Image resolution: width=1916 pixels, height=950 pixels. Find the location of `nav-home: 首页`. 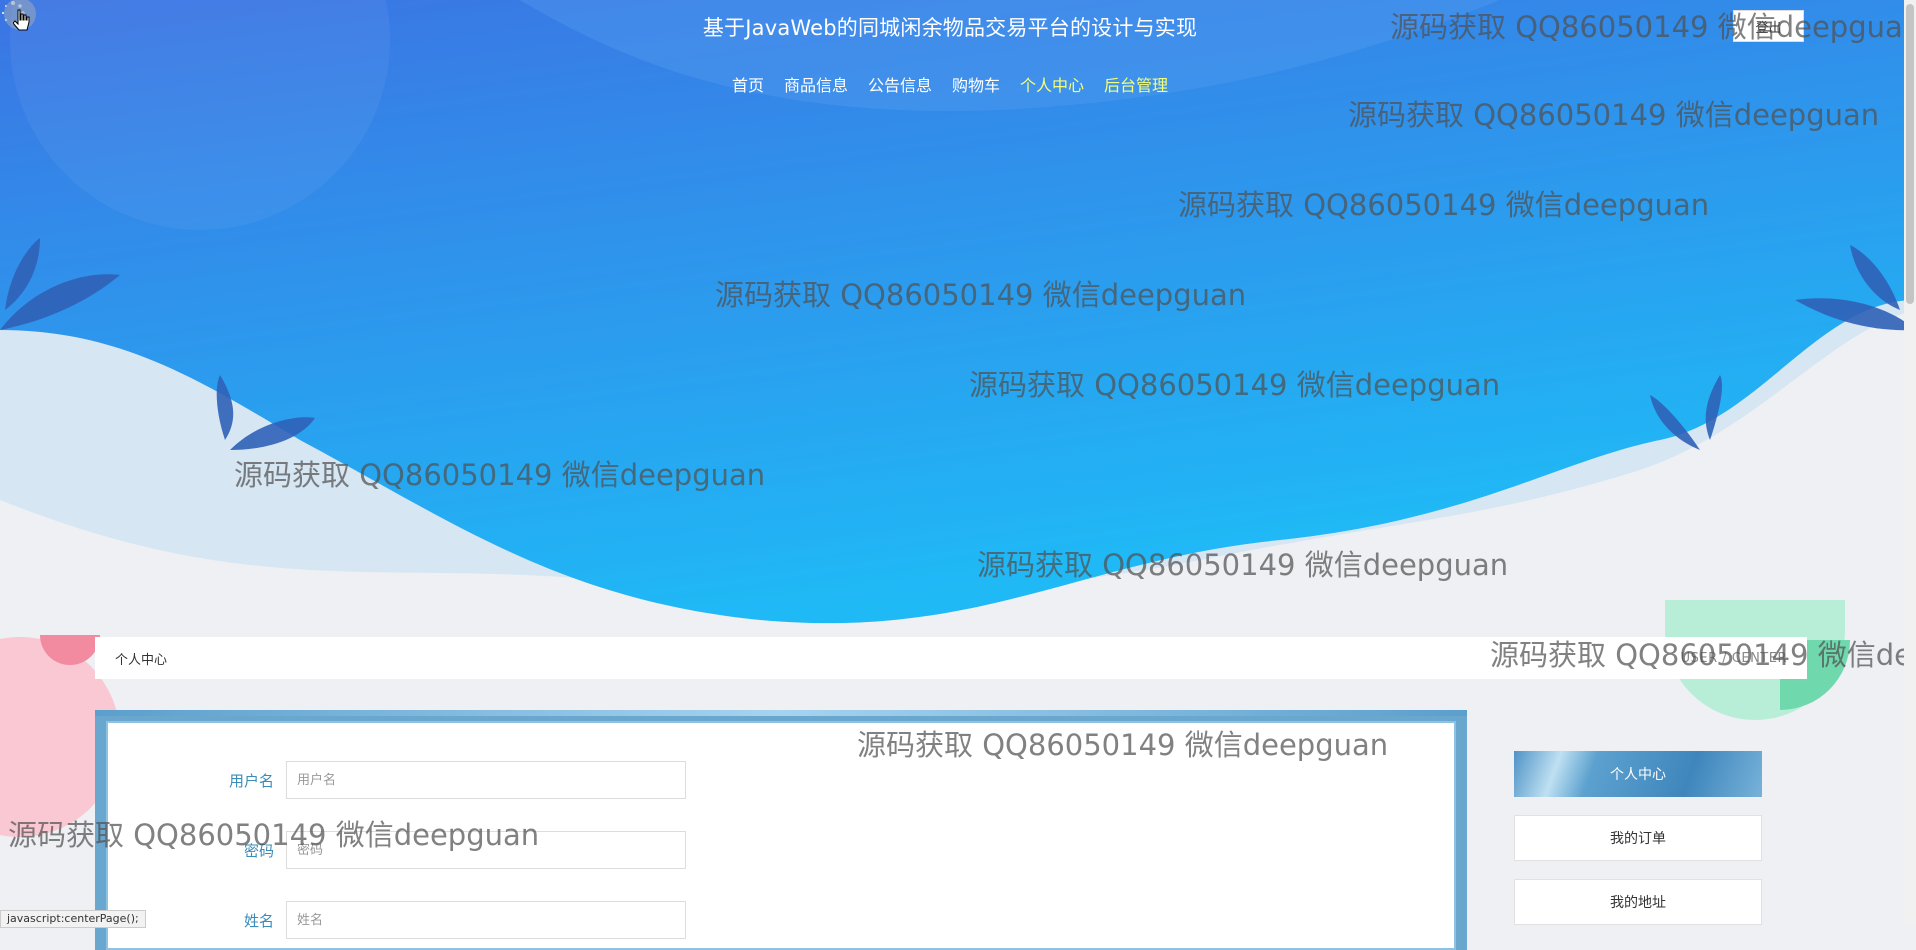

nav-home: 首页 is located at coordinates (748, 84).